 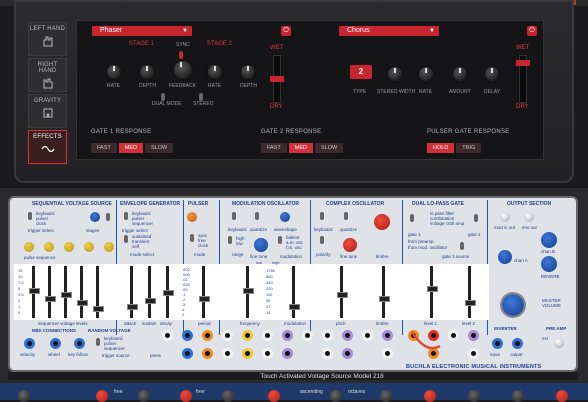 I want to click on reverb-knob, so click(x=549, y=264).